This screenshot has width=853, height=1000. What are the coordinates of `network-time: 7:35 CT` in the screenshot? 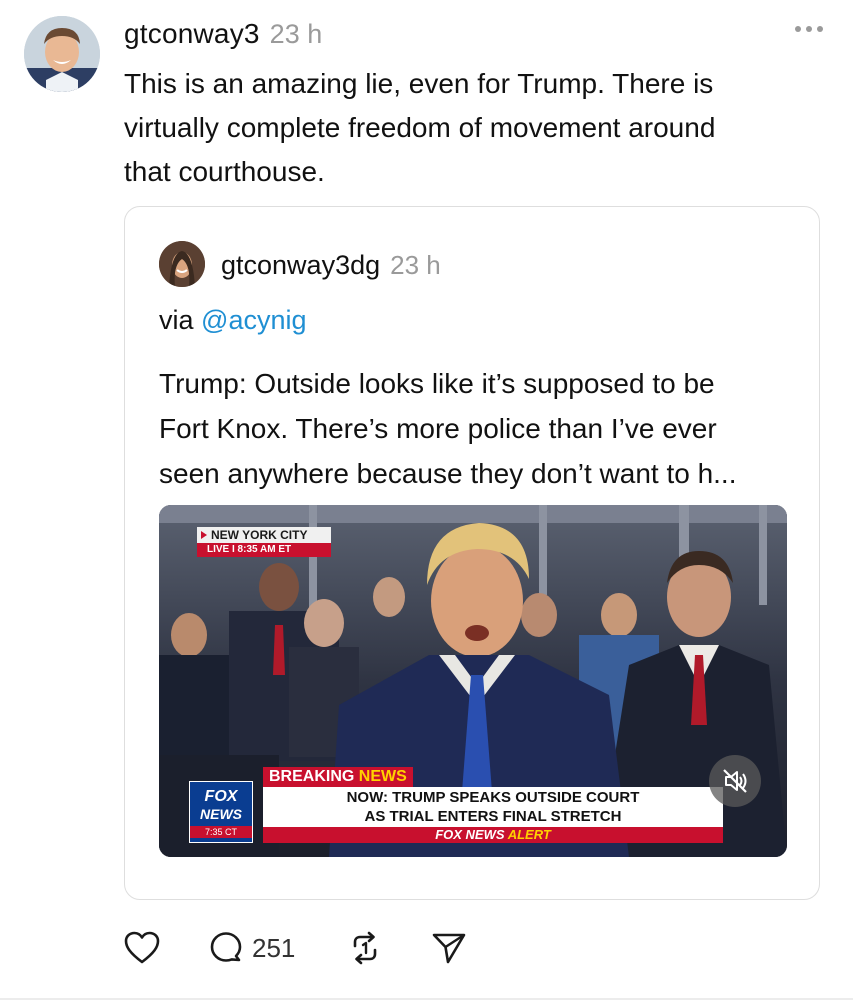 It's located at (221, 832).